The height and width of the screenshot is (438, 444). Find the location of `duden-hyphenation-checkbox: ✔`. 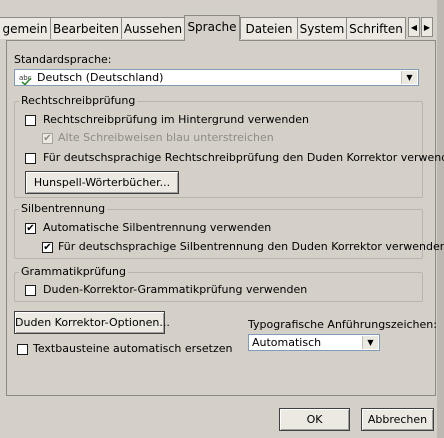

duden-hyphenation-checkbox: ✔ is located at coordinates (47, 247).